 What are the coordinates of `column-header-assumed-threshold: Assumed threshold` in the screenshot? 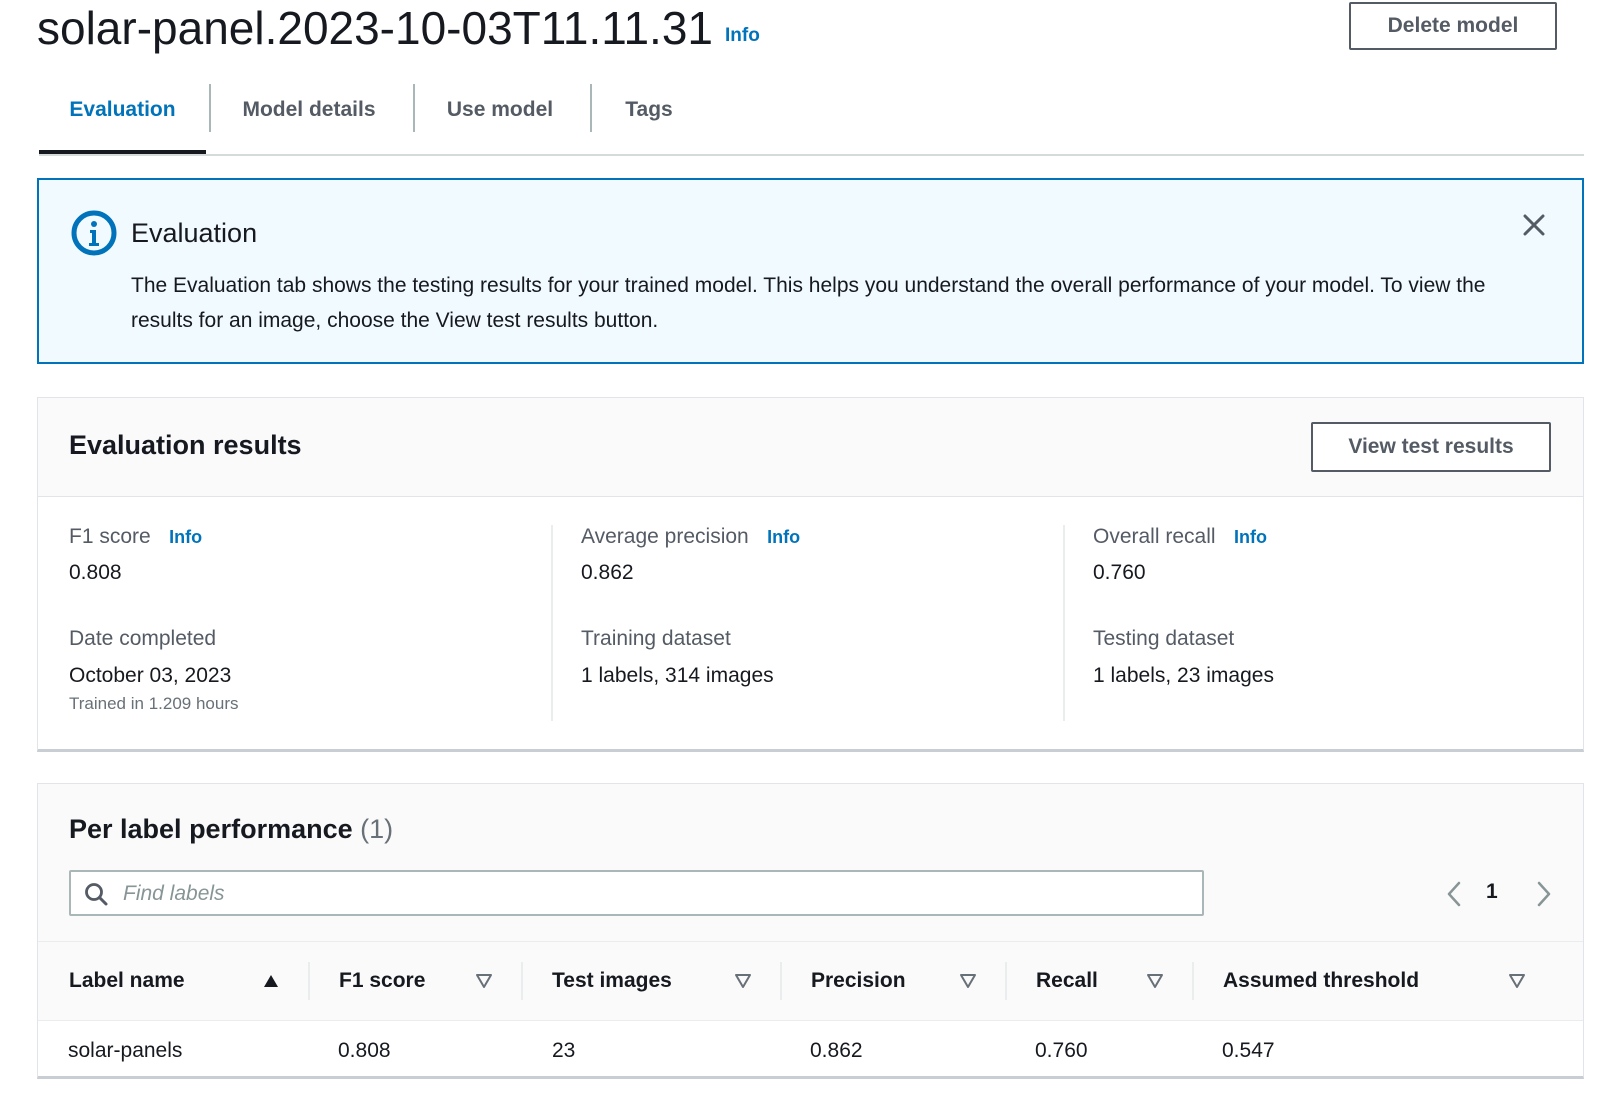 It's located at (1321, 981).